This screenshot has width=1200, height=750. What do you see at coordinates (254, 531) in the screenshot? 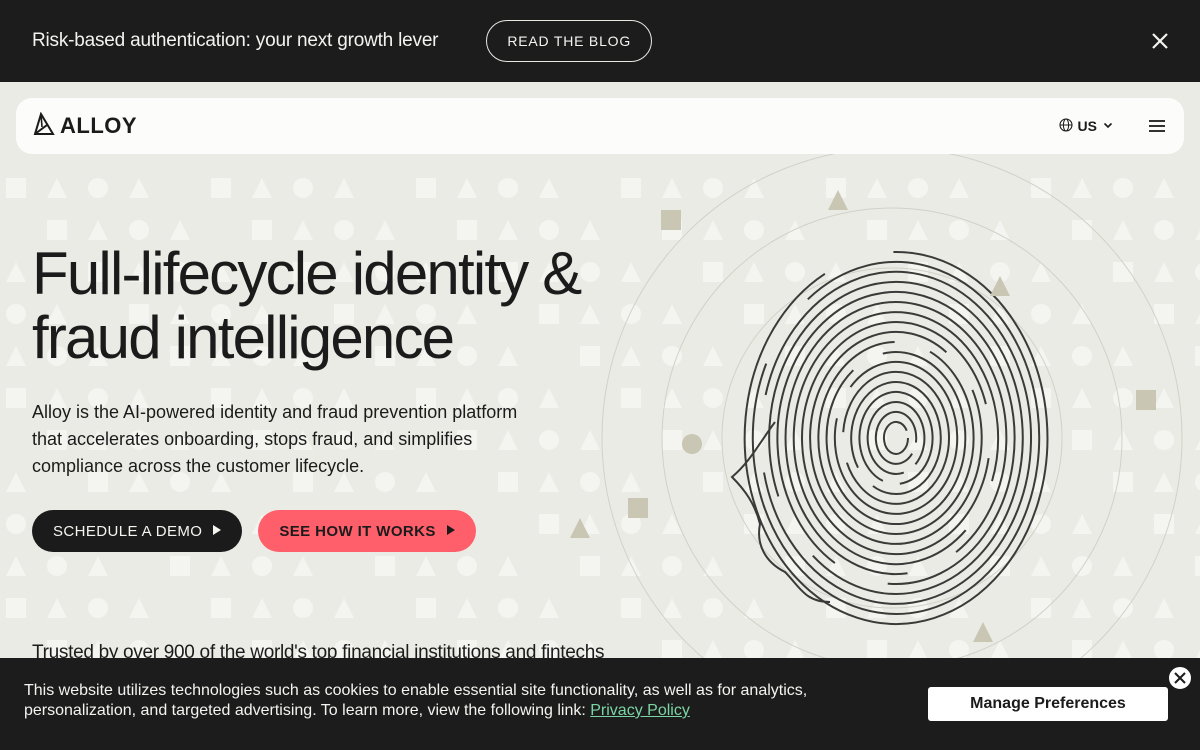
I see `cta-row: SCHEDULE A DEMO SEE HOW IT WORKS` at bounding box center [254, 531].